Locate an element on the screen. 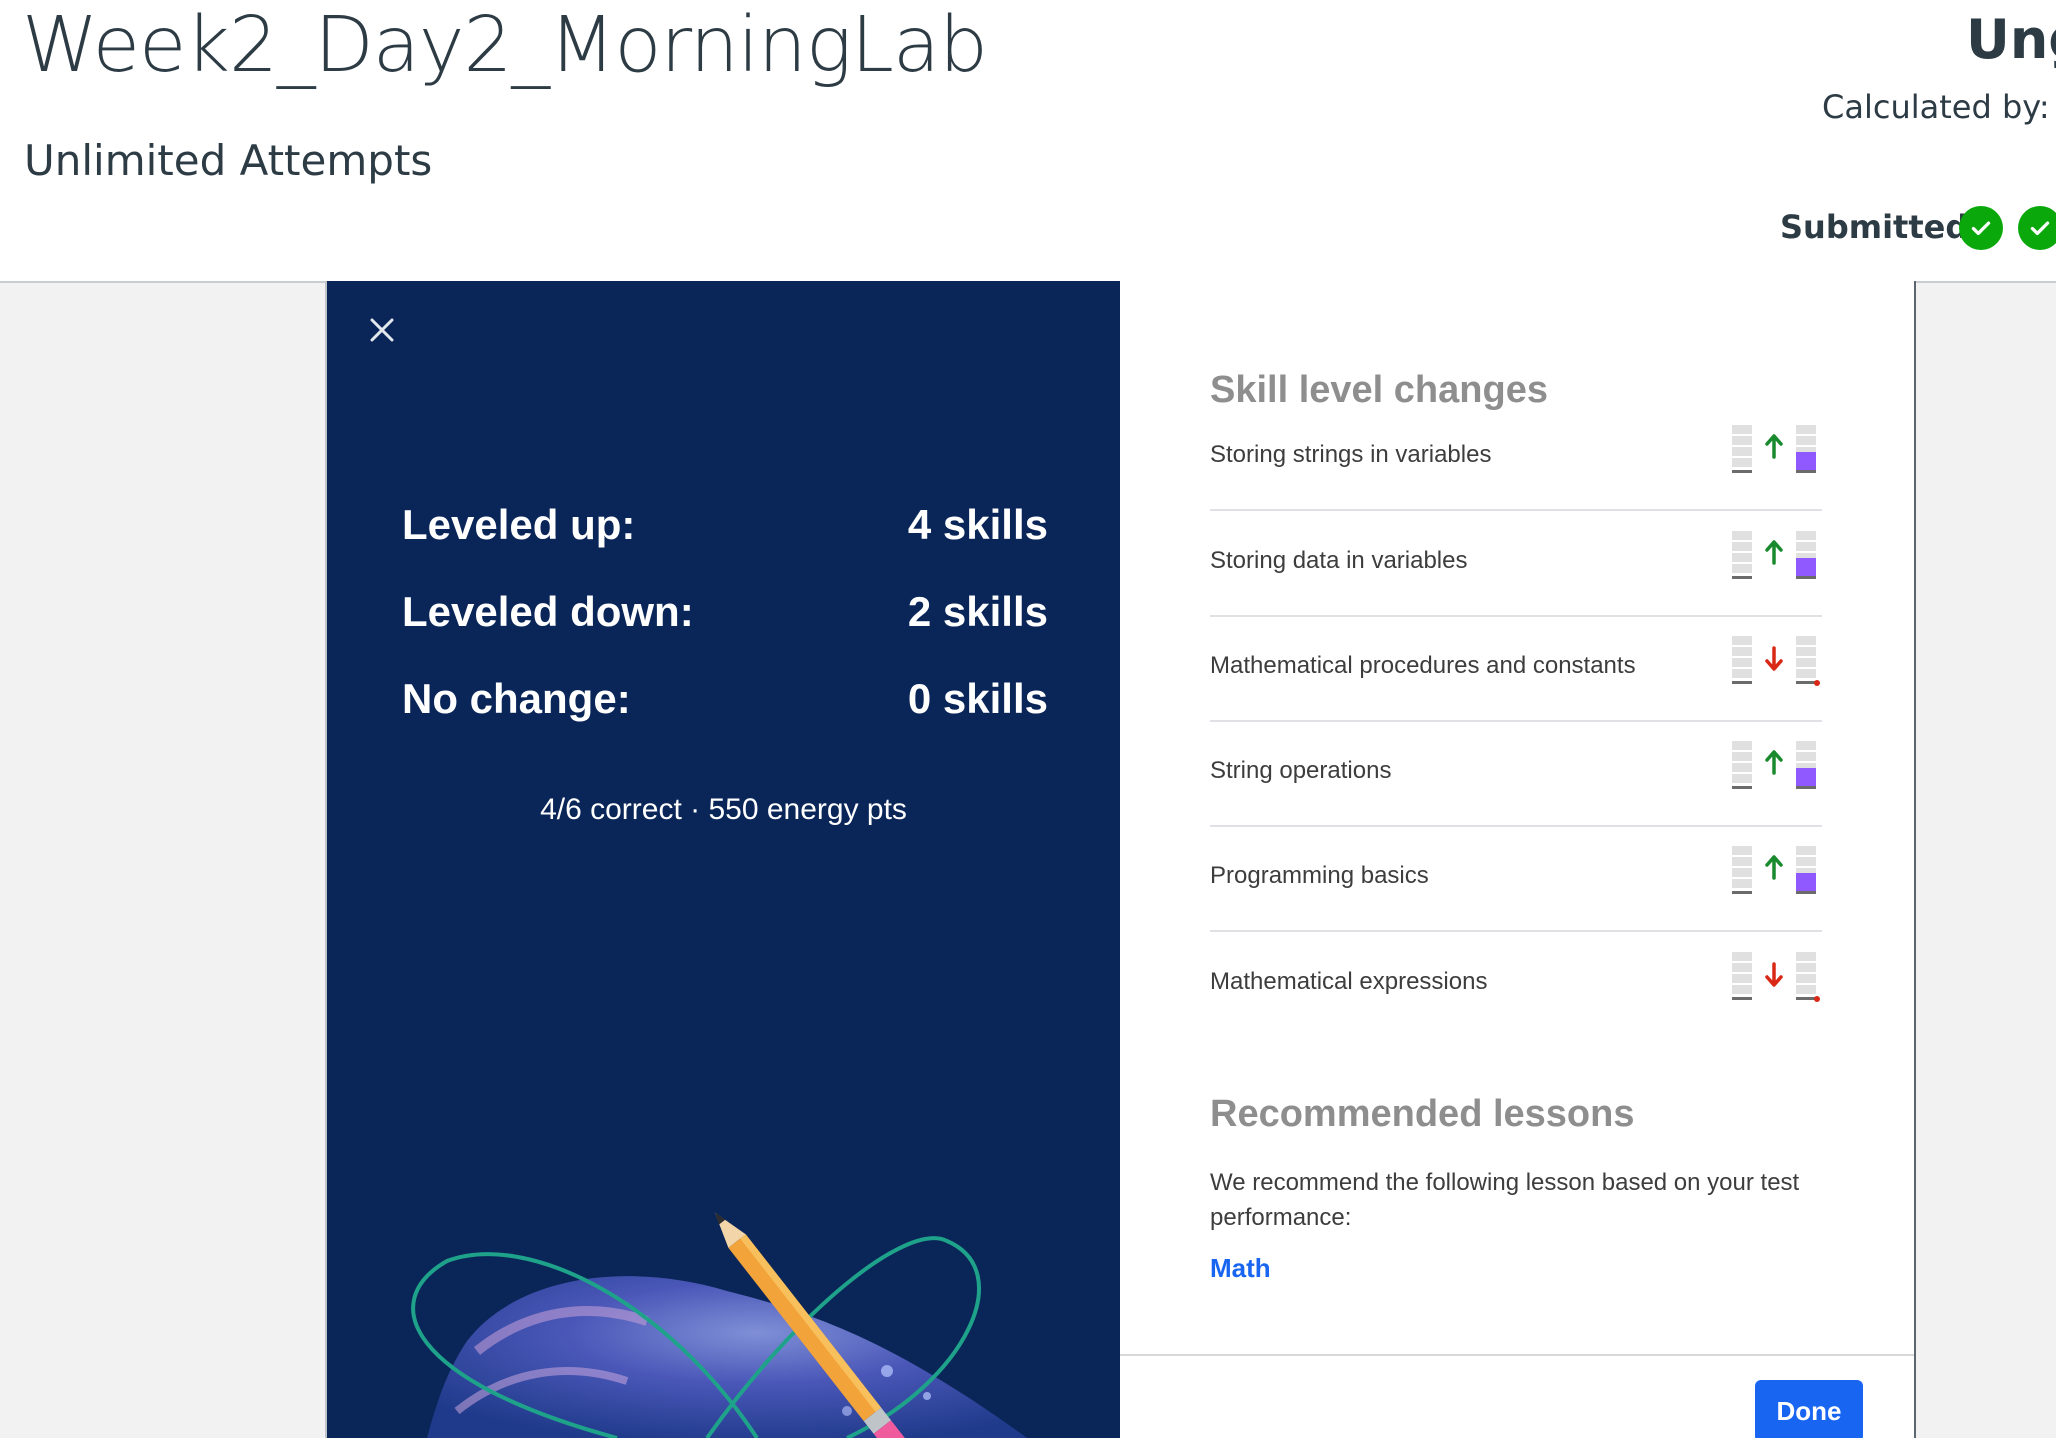 This screenshot has height=1438, width=2056. leveled-up-label: Leveled up: is located at coordinates (519, 524).